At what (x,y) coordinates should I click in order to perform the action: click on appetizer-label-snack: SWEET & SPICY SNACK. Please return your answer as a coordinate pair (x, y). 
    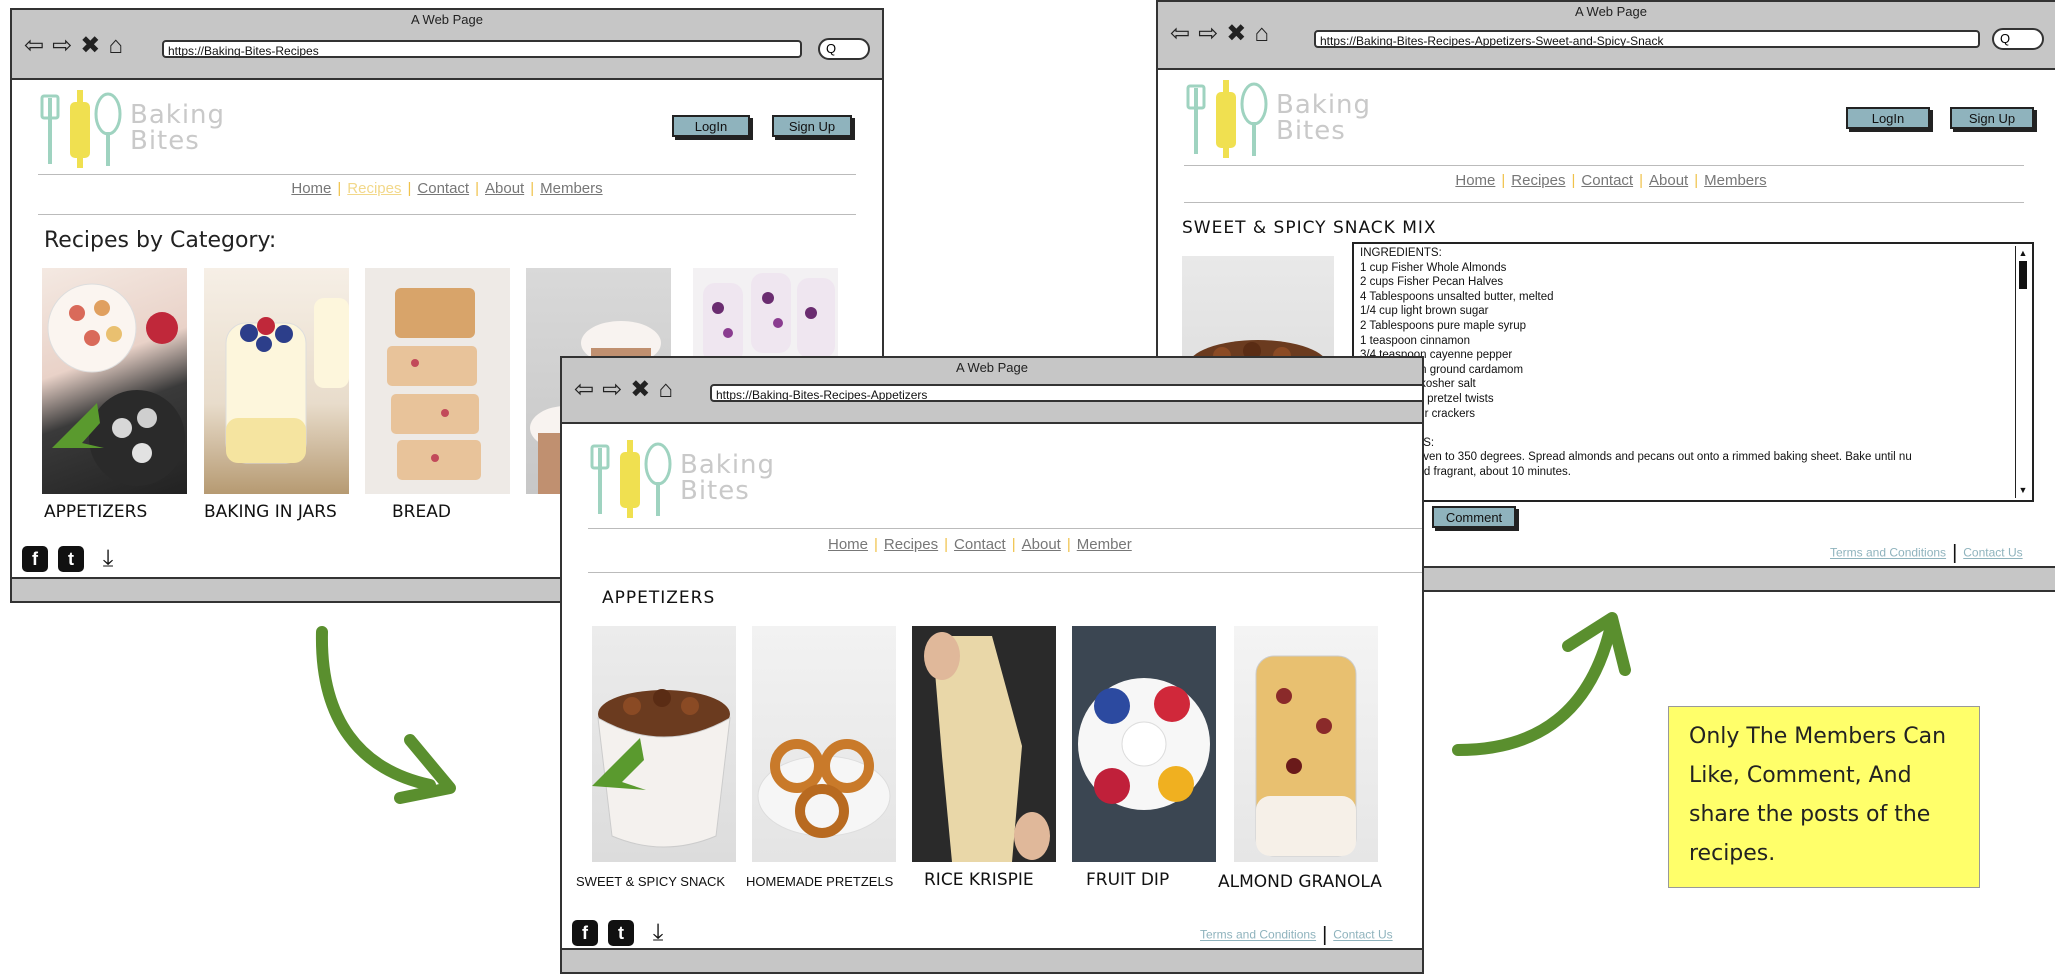
    Looking at the image, I should click on (650, 881).